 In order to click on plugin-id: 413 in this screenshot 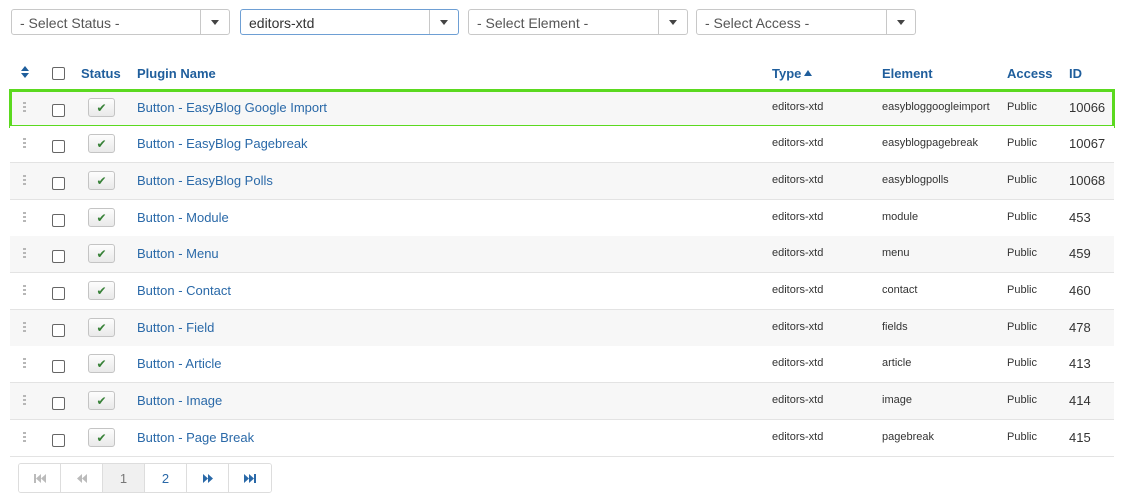, I will do `click(1080, 363)`.